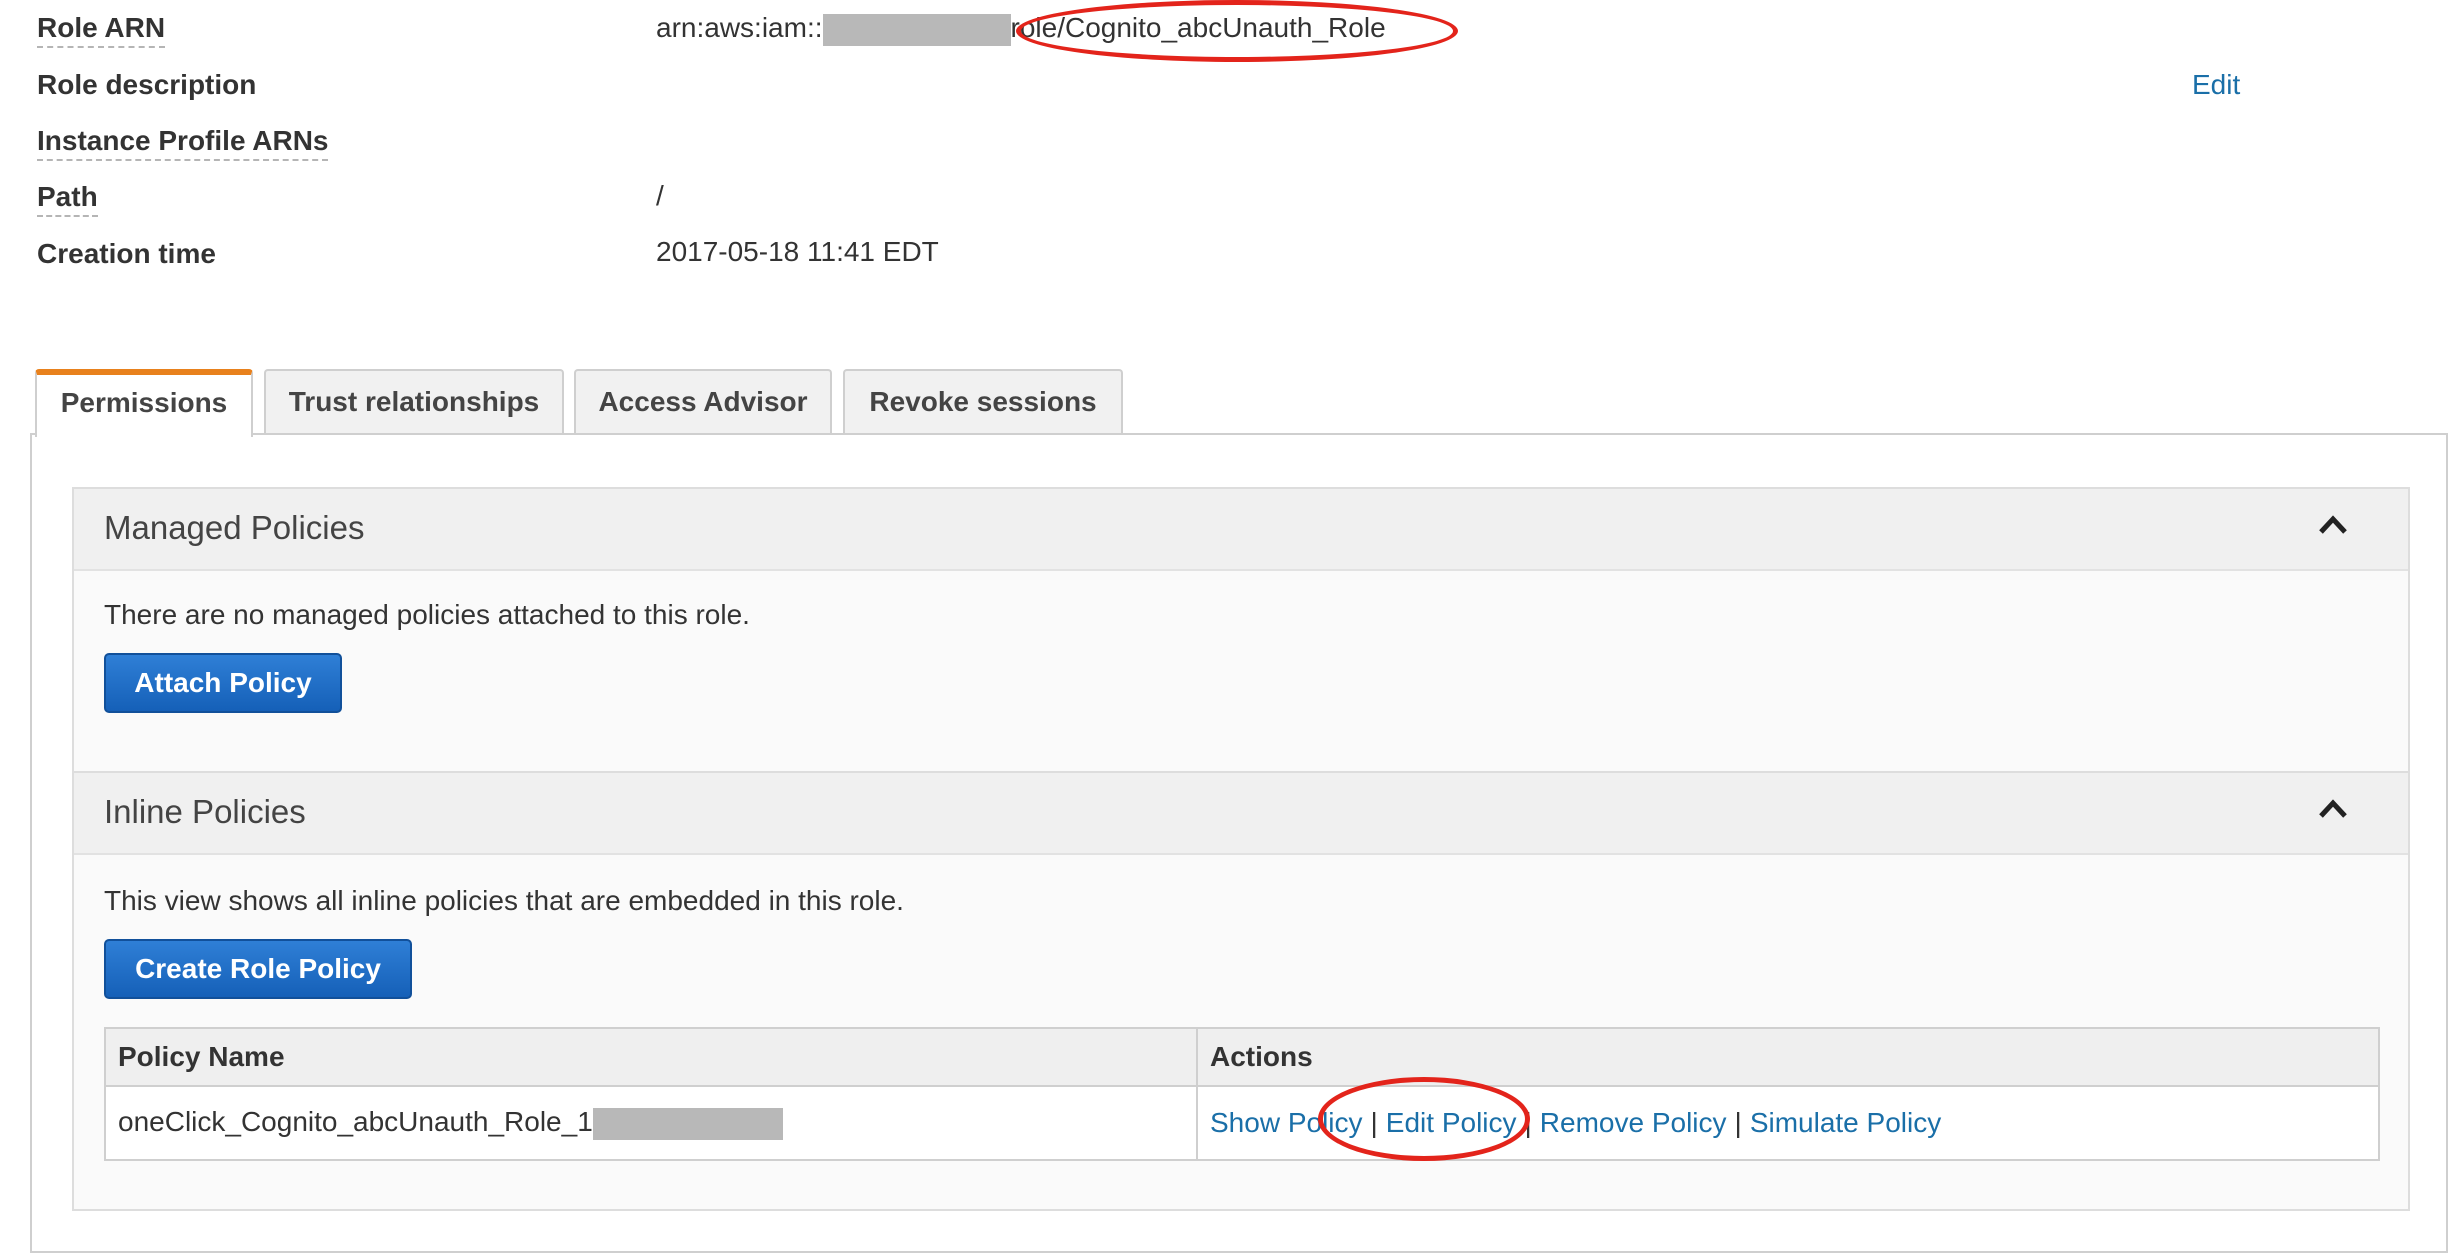 Image resolution: width=2460 pixels, height=1253 pixels. What do you see at coordinates (2216, 85) in the screenshot?
I see `edit-description-link: Edit` at bounding box center [2216, 85].